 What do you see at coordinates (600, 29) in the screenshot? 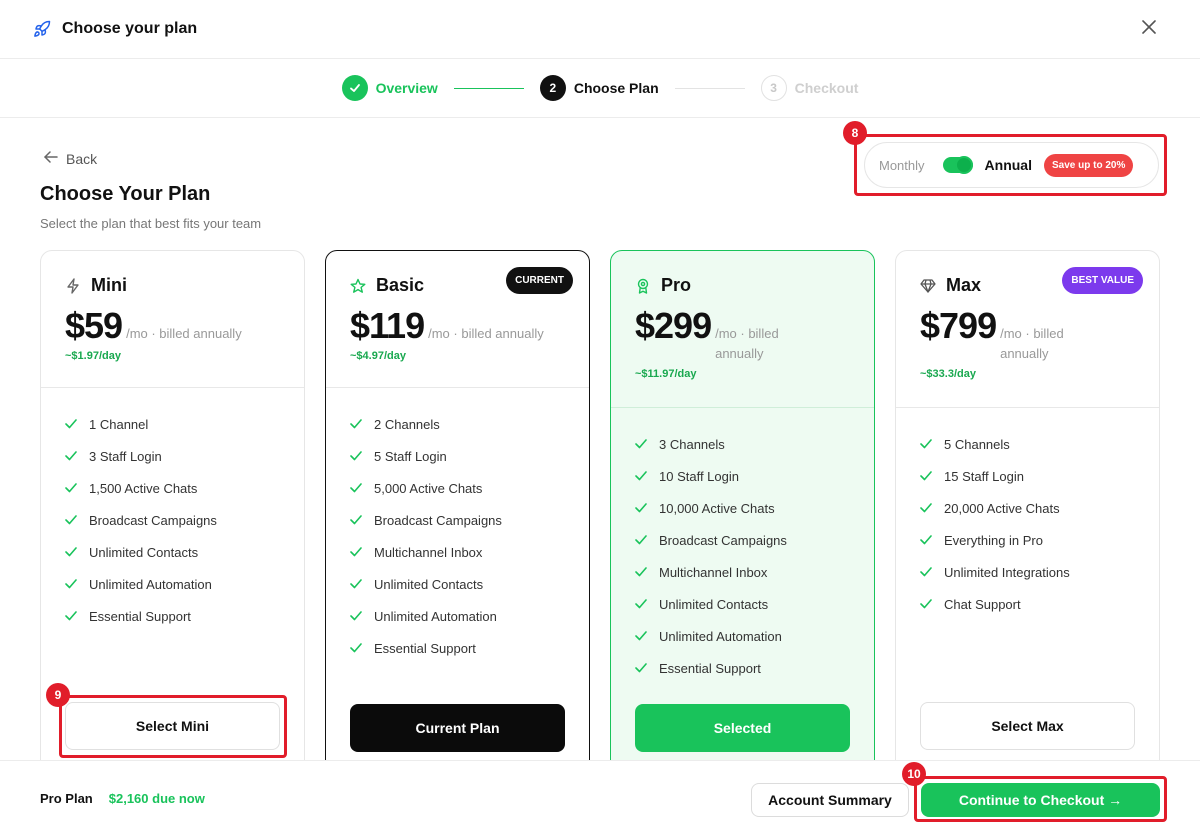
I see `modal-header: Choose your plan` at bounding box center [600, 29].